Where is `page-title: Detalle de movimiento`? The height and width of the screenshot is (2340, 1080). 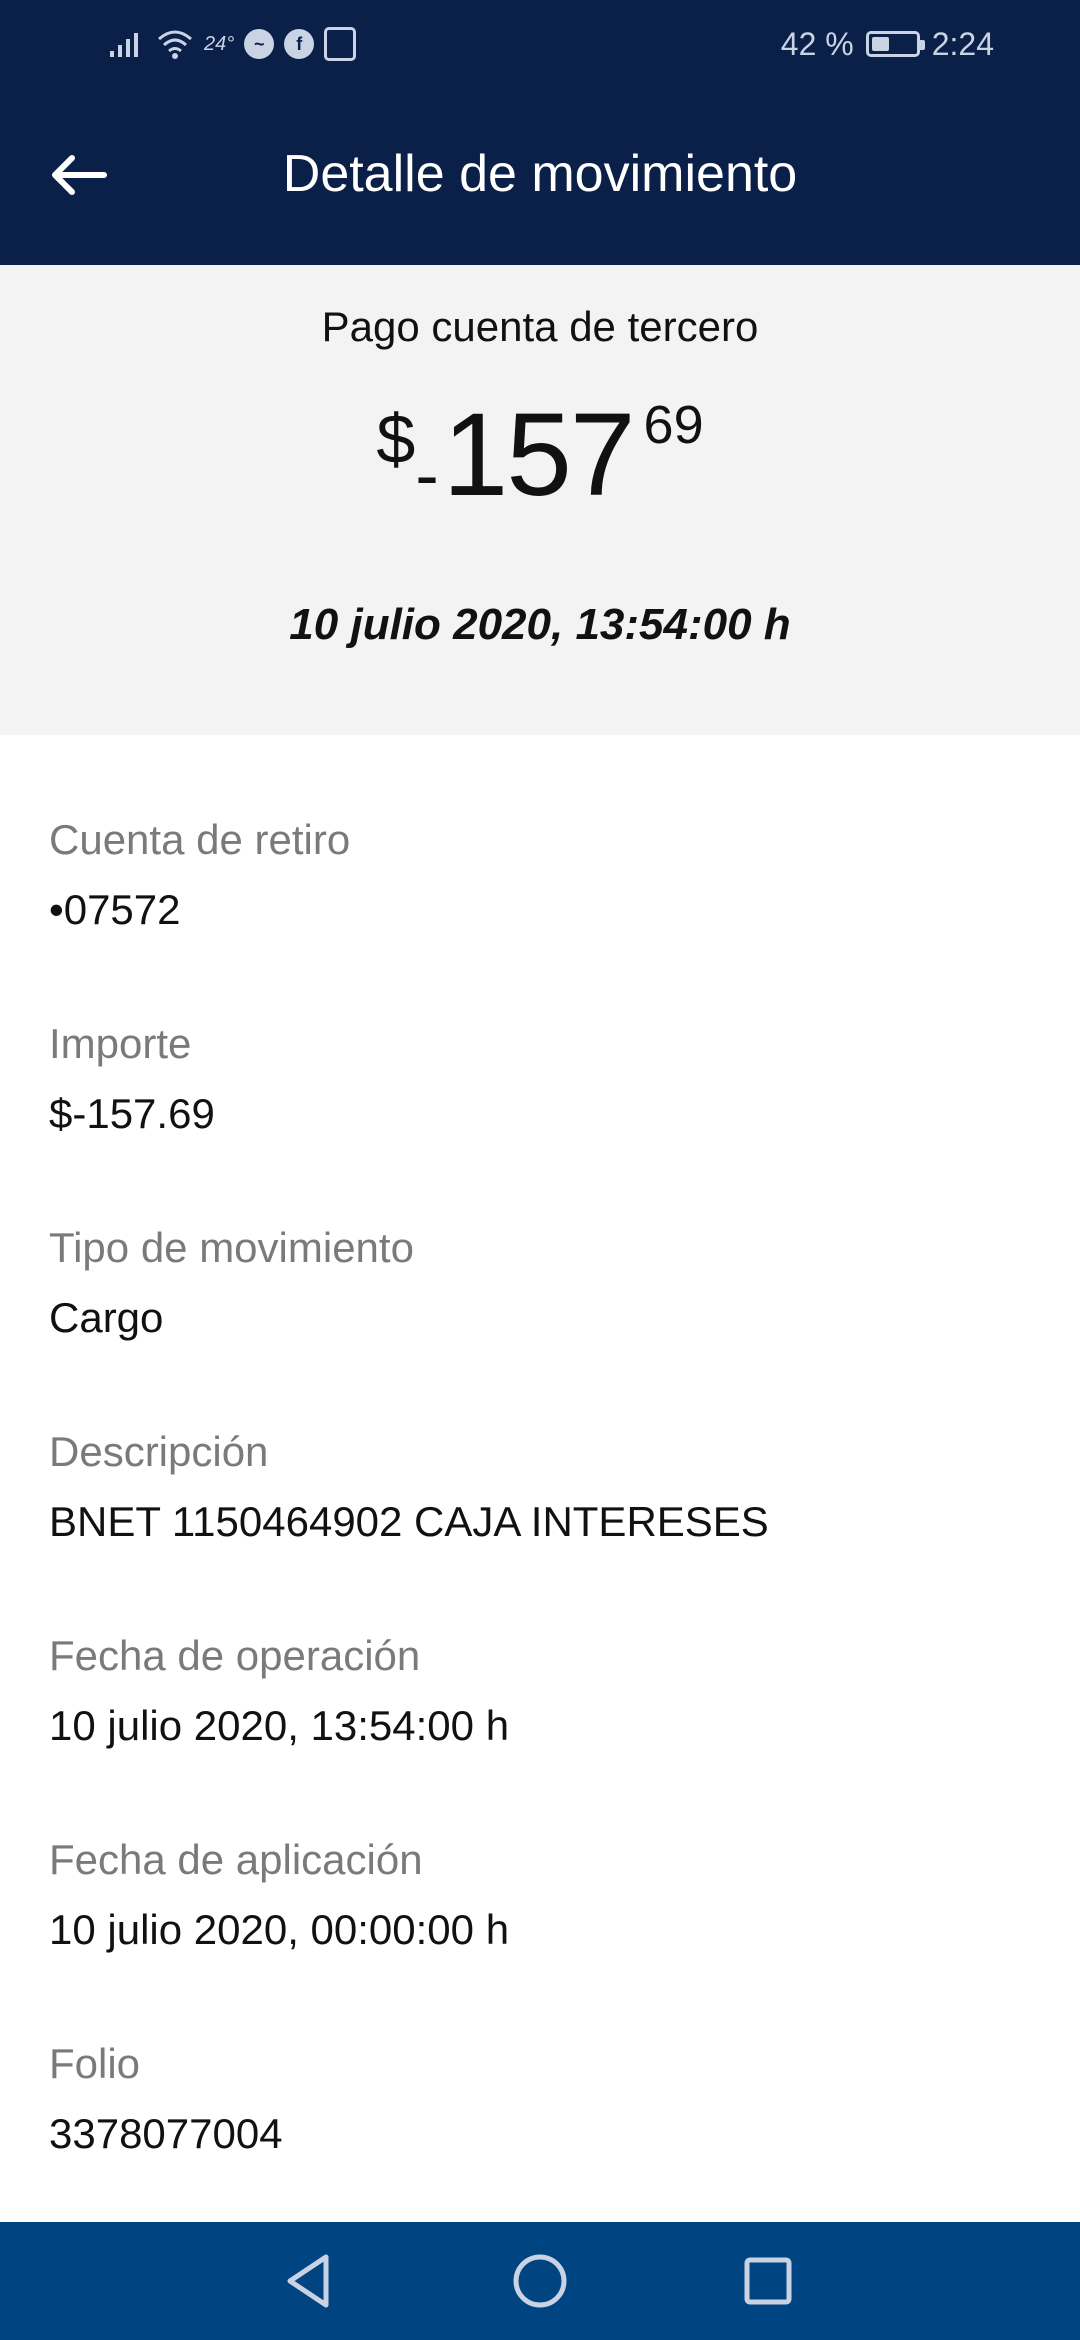
page-title: Detalle de movimiento is located at coordinates (540, 174).